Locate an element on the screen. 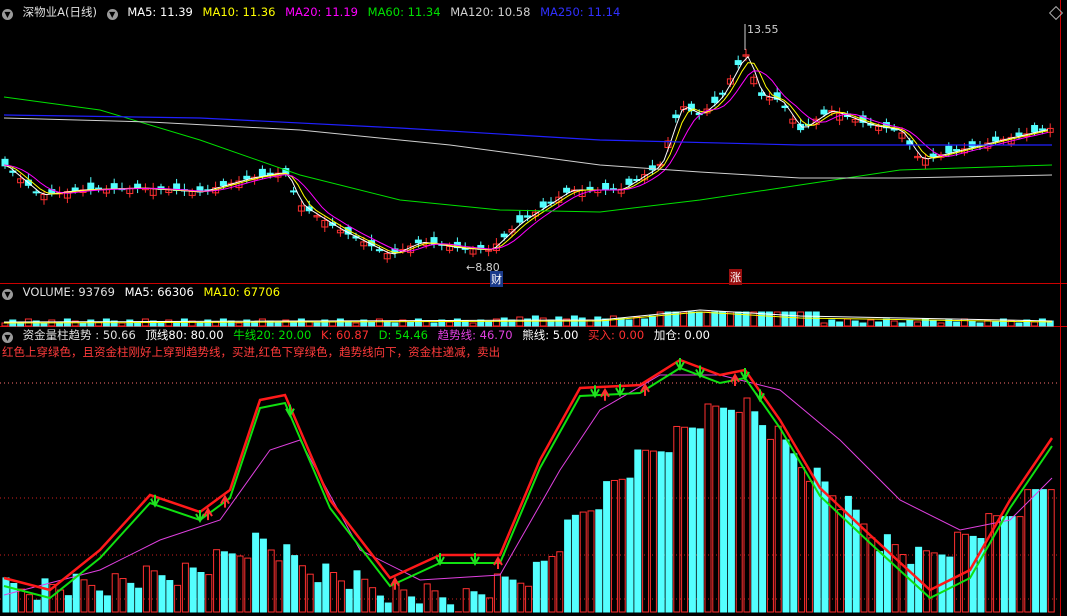  finance-badge: 财 is located at coordinates (496, 279).